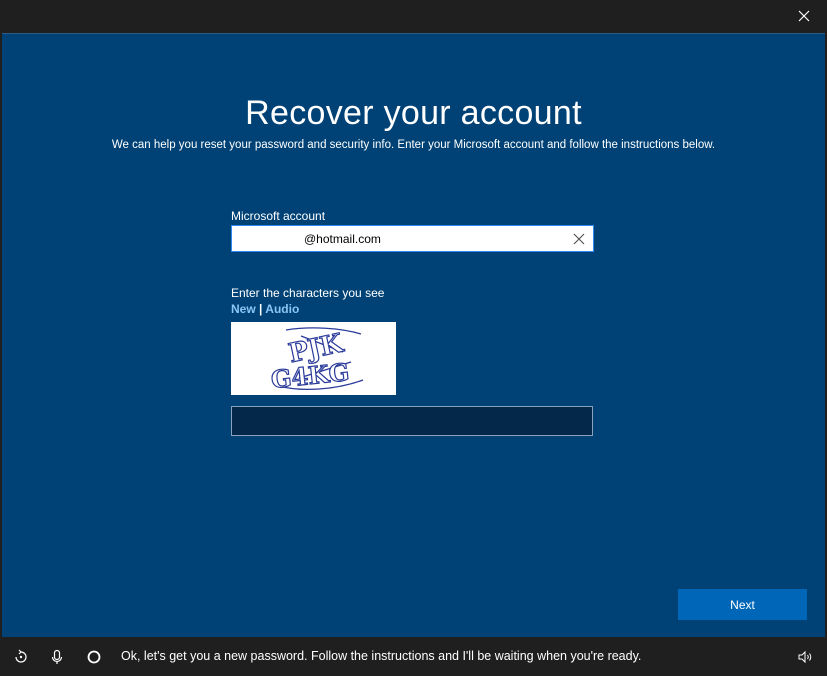 The image size is (827, 676). What do you see at coordinates (278, 216) in the screenshot?
I see `account-label: Microsoft account` at bounding box center [278, 216].